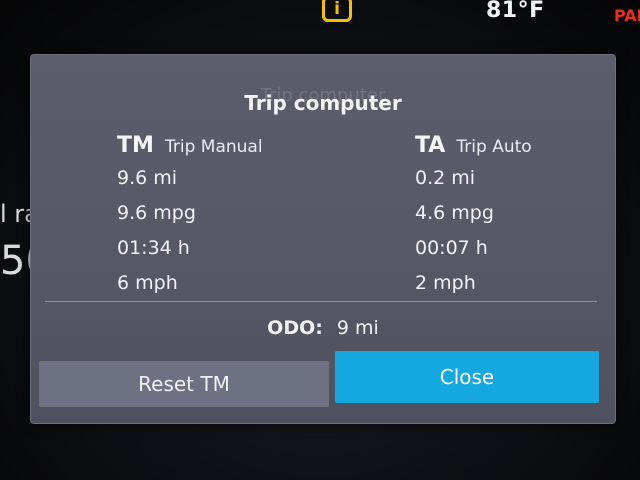 This screenshot has width=640, height=480. I want to click on info-warning-icon: i, so click(337, 11).